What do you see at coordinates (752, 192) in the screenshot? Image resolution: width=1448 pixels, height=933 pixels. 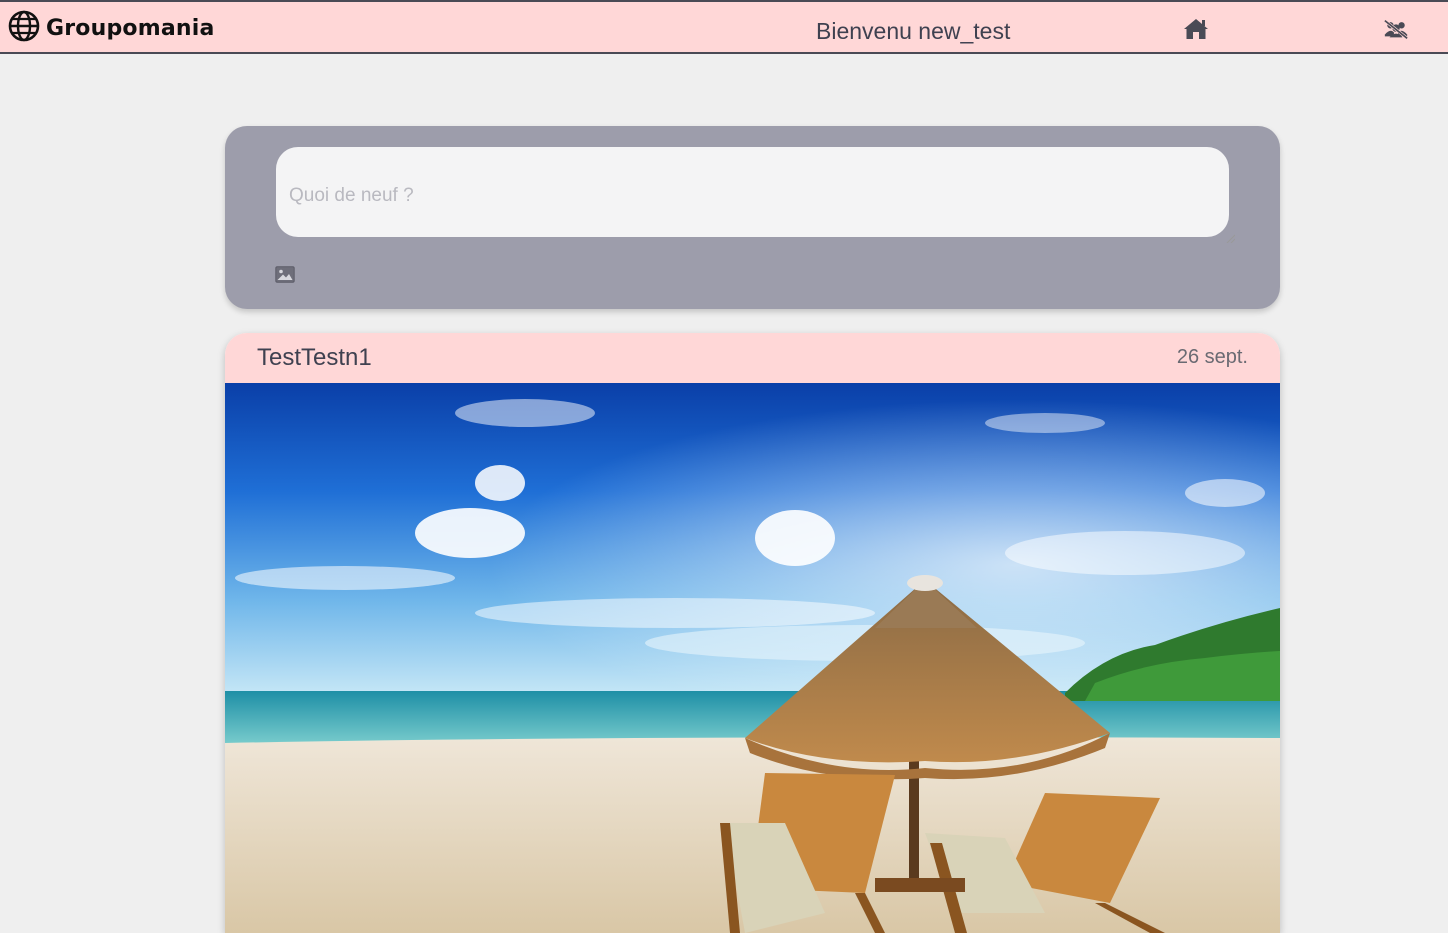 I see `post-text-input` at bounding box center [752, 192].